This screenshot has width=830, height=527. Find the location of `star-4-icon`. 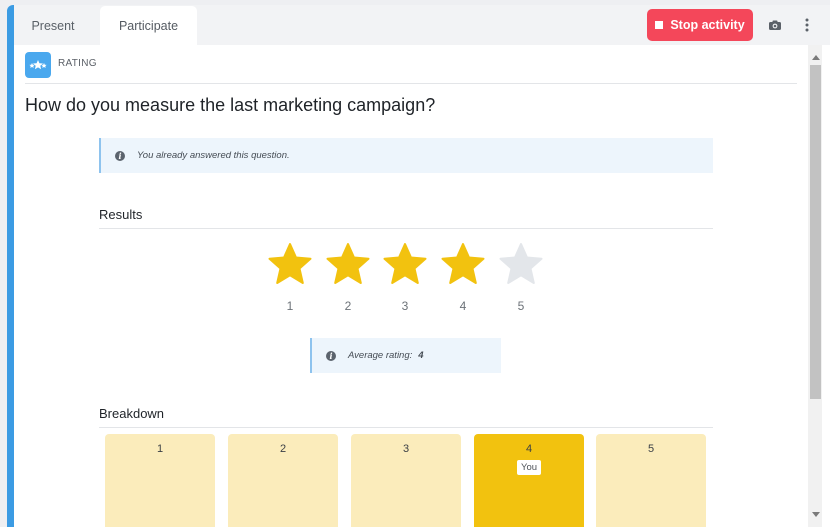

star-4-icon is located at coordinates (463, 263).